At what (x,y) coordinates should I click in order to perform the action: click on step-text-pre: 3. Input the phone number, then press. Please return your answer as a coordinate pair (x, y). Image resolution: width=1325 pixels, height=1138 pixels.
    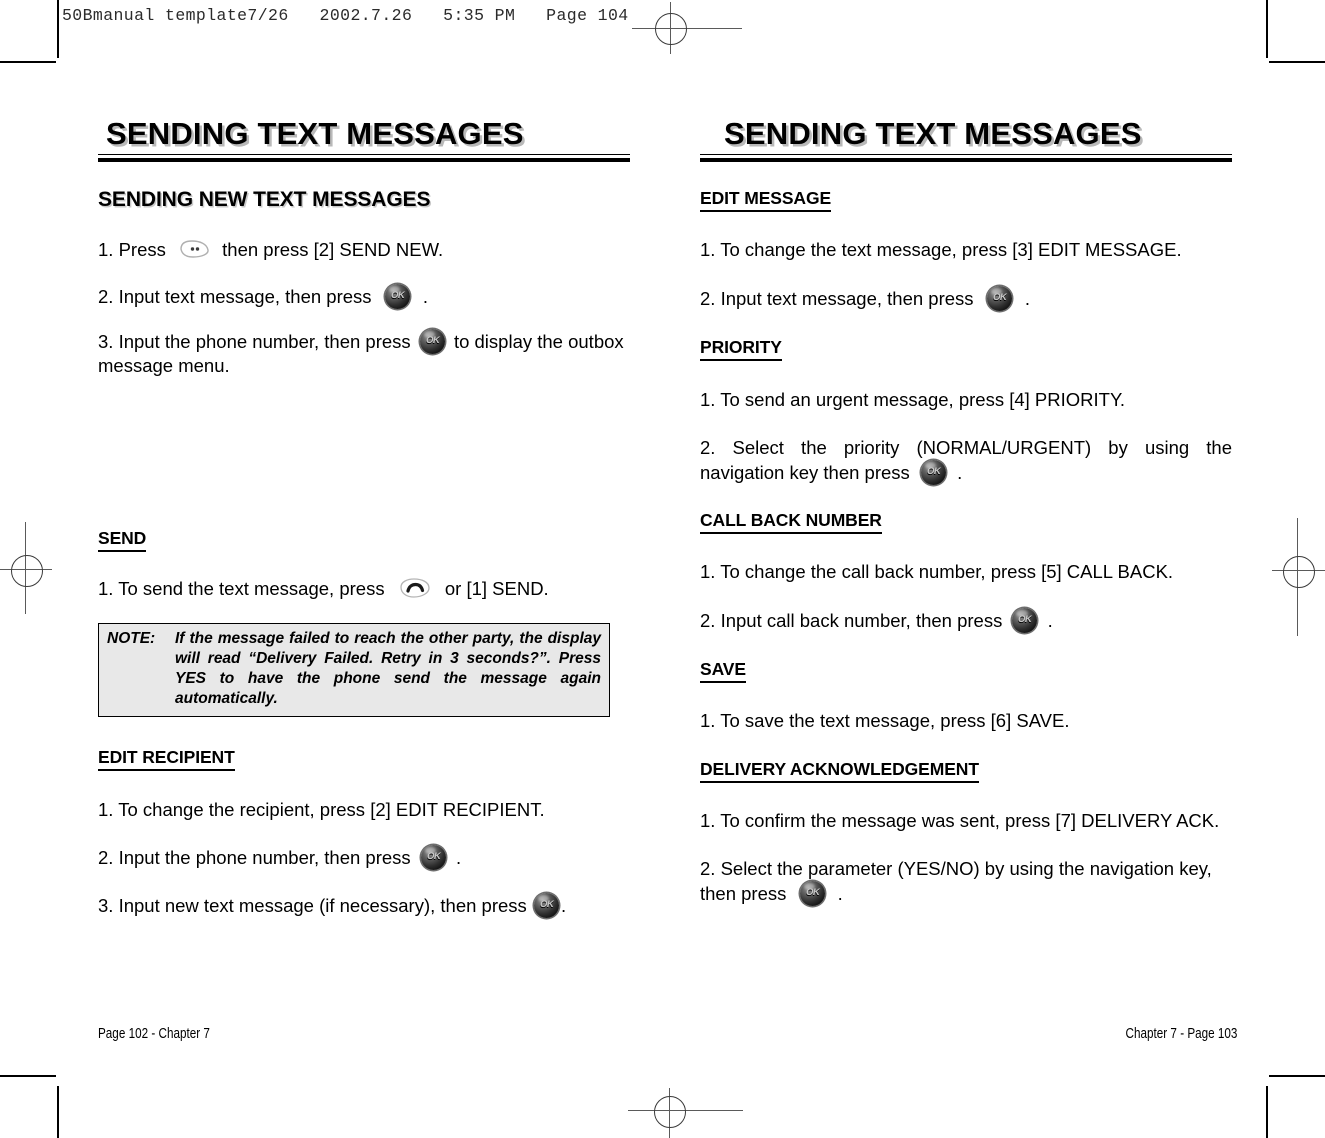
    Looking at the image, I should click on (254, 341).